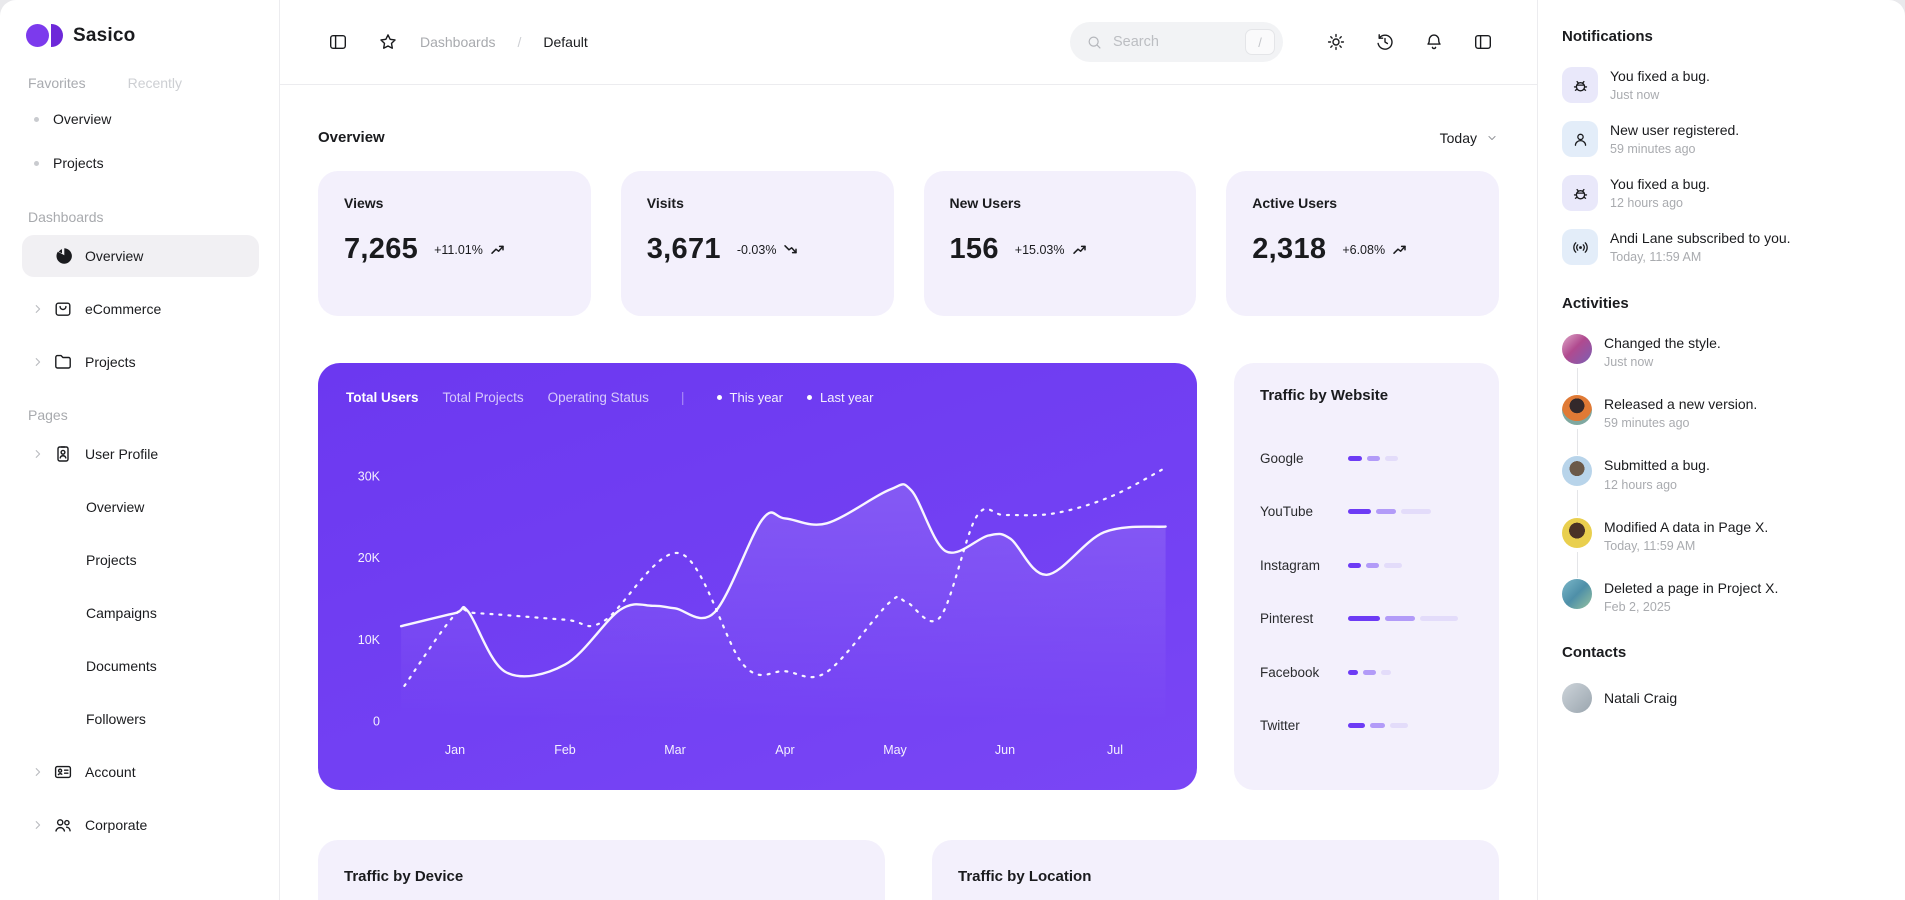 The width and height of the screenshot is (1905, 900). I want to click on notification-title: Andi Lane subscribed to you., so click(1700, 238).